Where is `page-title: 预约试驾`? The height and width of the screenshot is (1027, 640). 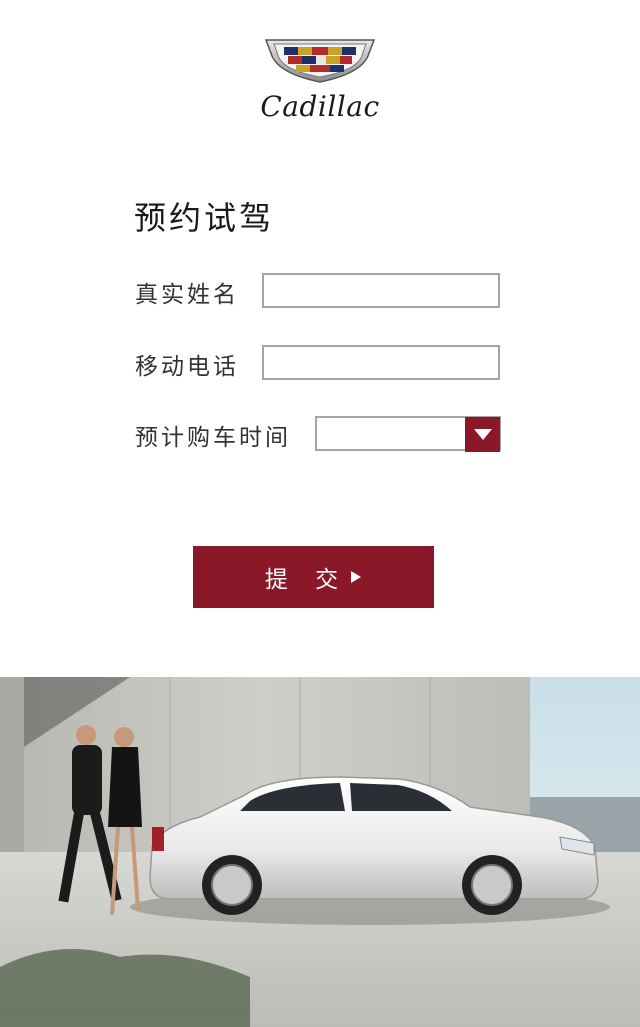
page-title: 预约试驾 is located at coordinates (204, 218).